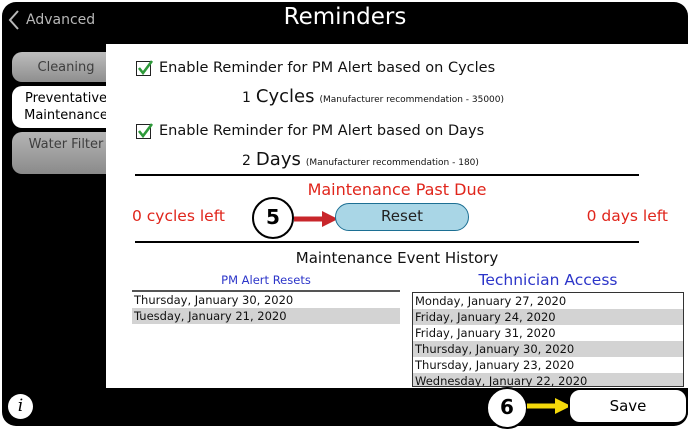 The height and width of the screenshot is (429, 692). I want to click on past-due-title: Maintenance Past Due, so click(397, 189).